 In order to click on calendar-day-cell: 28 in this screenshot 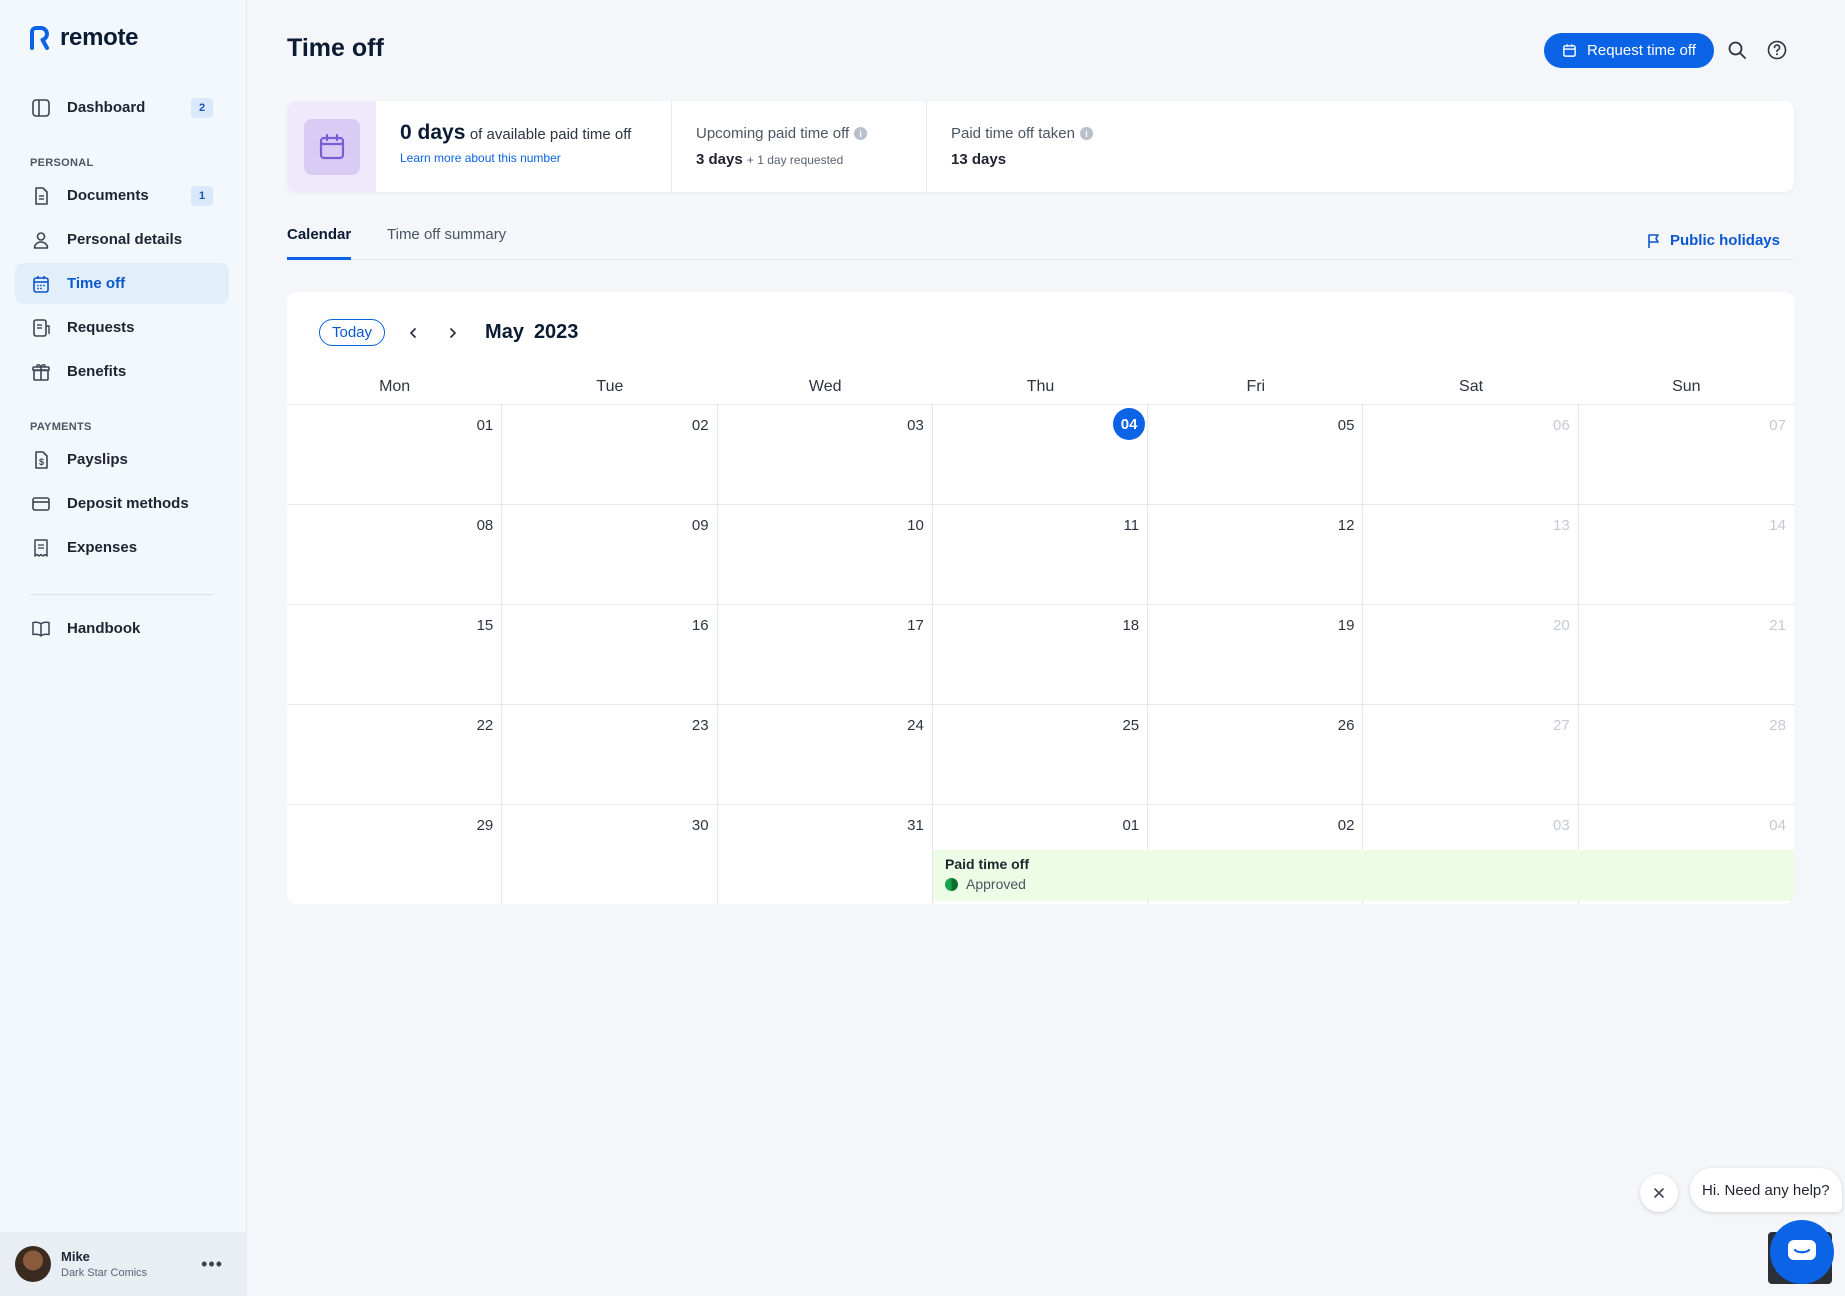, I will do `click(1686, 754)`.